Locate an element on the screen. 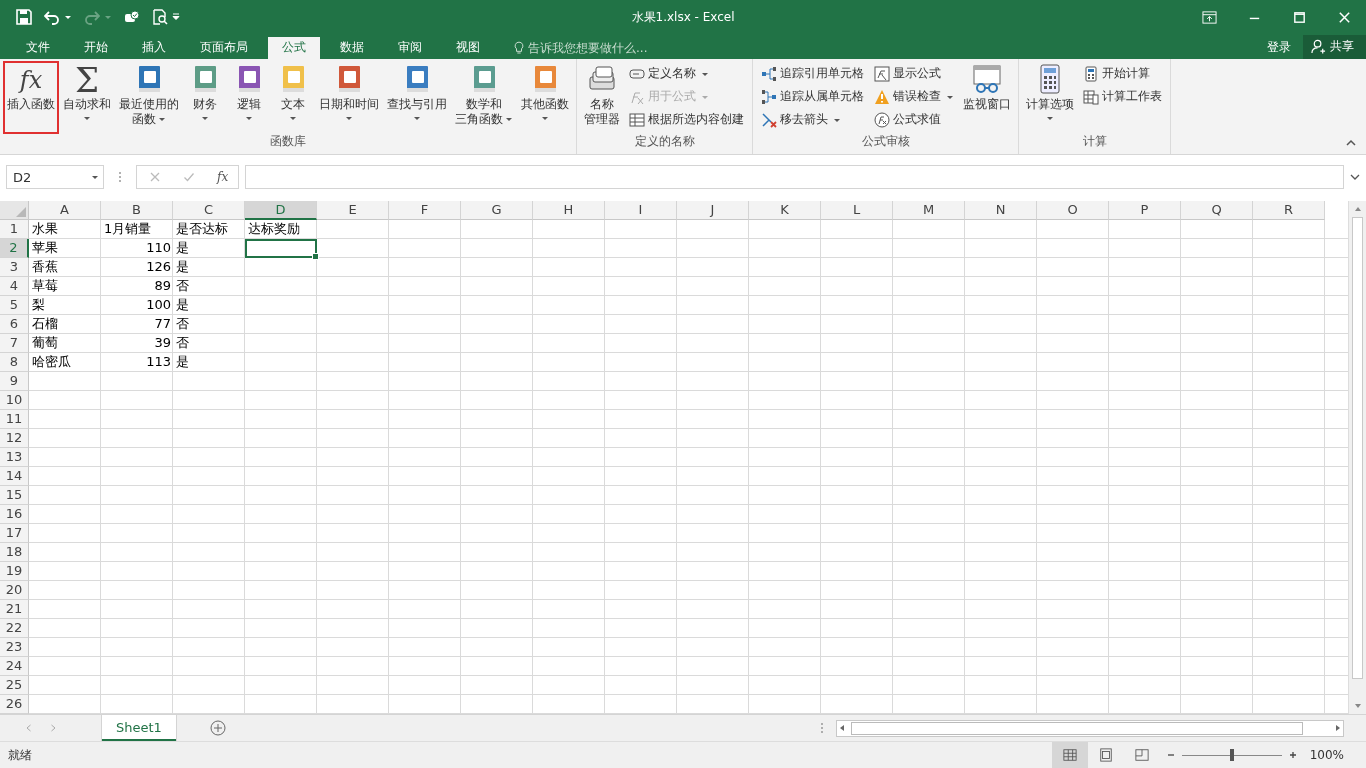 The image size is (1366, 768). ribbon-tab: 插入 is located at coordinates (154, 47).